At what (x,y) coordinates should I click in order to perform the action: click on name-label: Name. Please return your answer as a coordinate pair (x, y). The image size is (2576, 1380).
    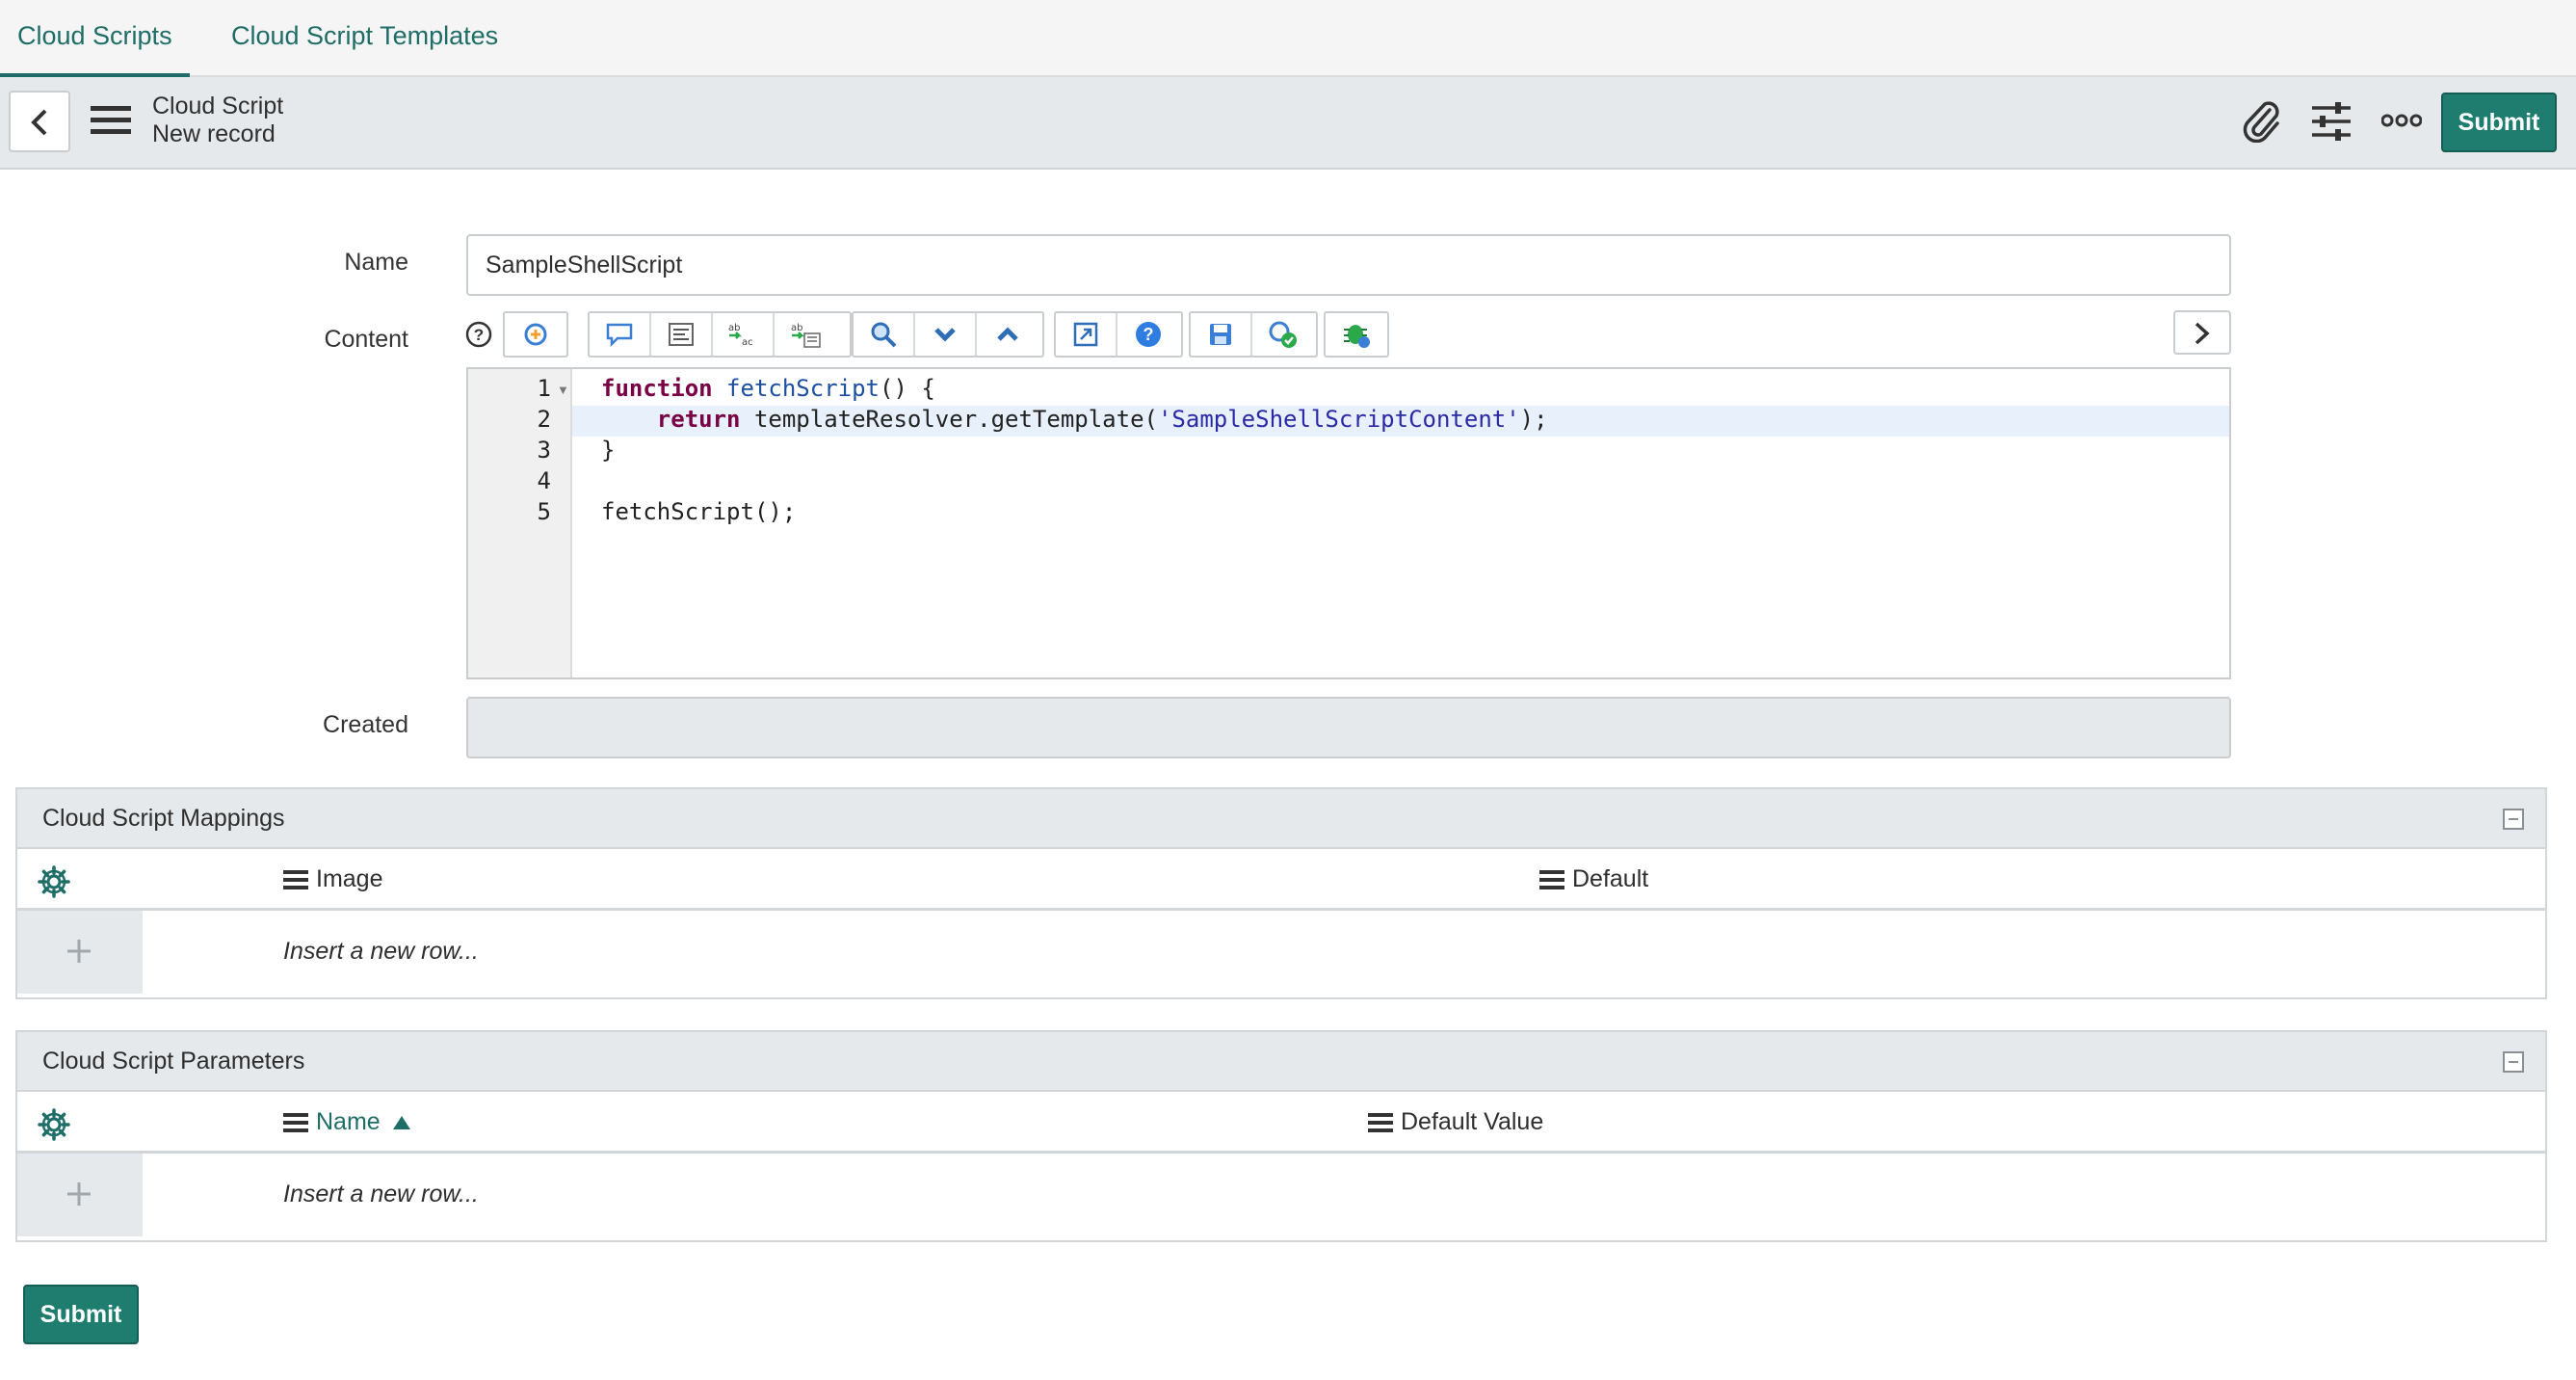
    Looking at the image, I should click on (376, 263).